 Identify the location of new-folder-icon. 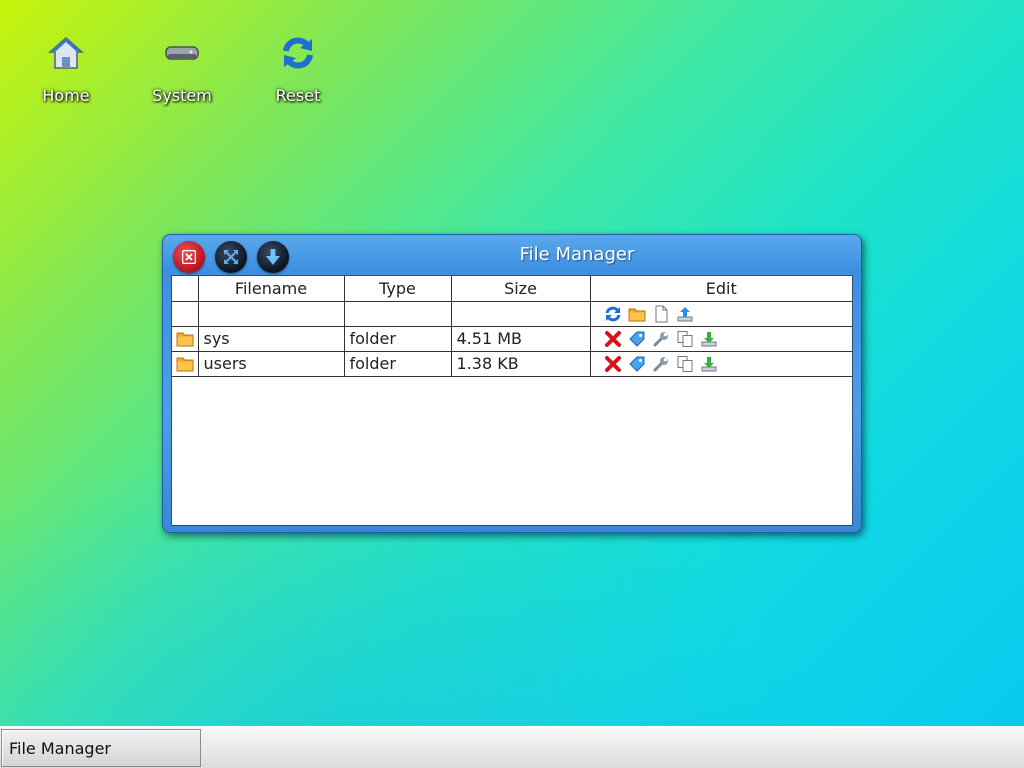
(637, 314).